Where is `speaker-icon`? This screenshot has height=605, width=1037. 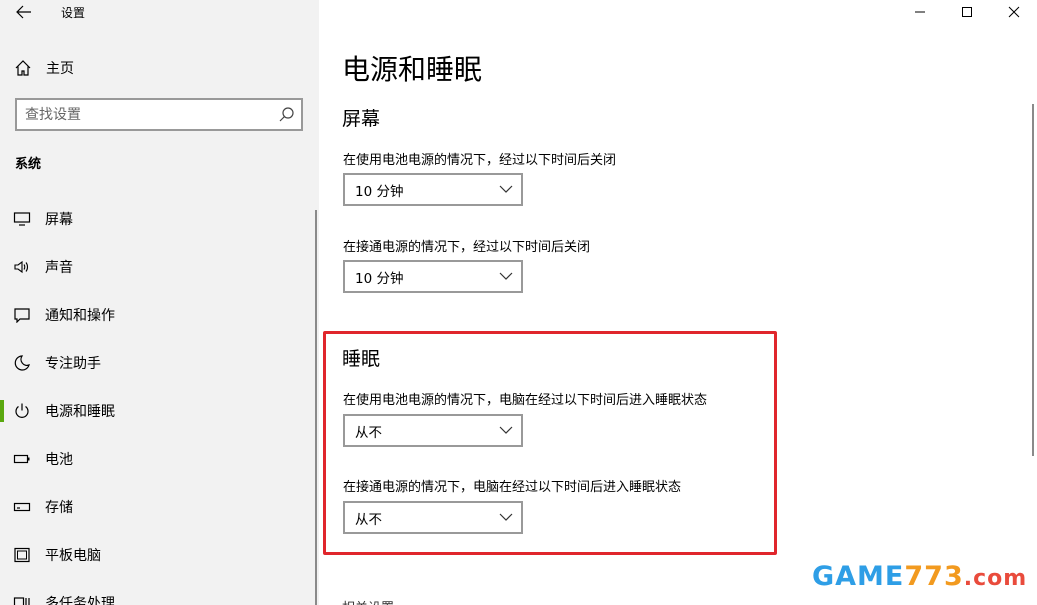 speaker-icon is located at coordinates (21, 267).